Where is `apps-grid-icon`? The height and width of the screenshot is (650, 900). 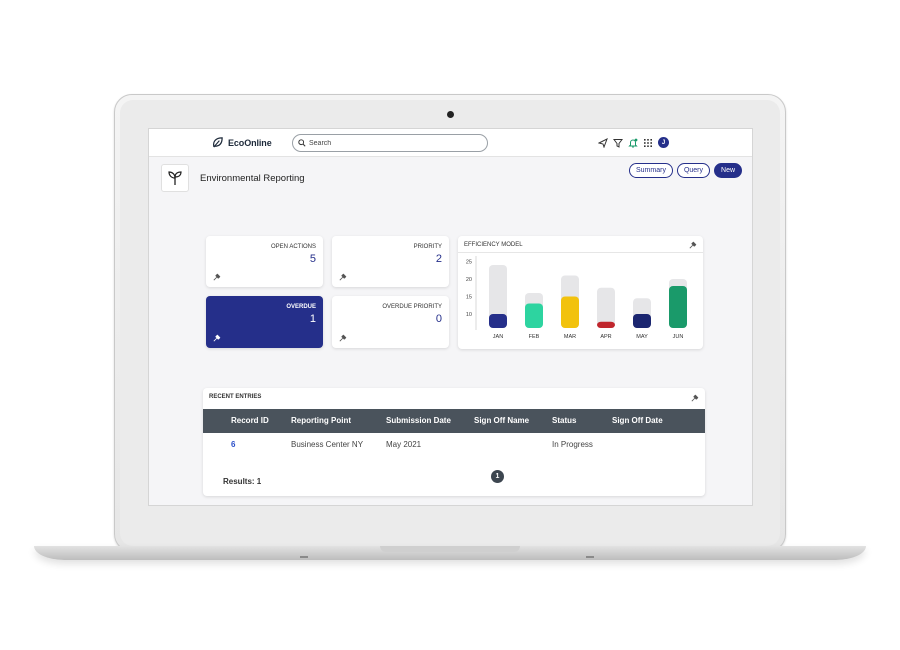 apps-grid-icon is located at coordinates (648, 143).